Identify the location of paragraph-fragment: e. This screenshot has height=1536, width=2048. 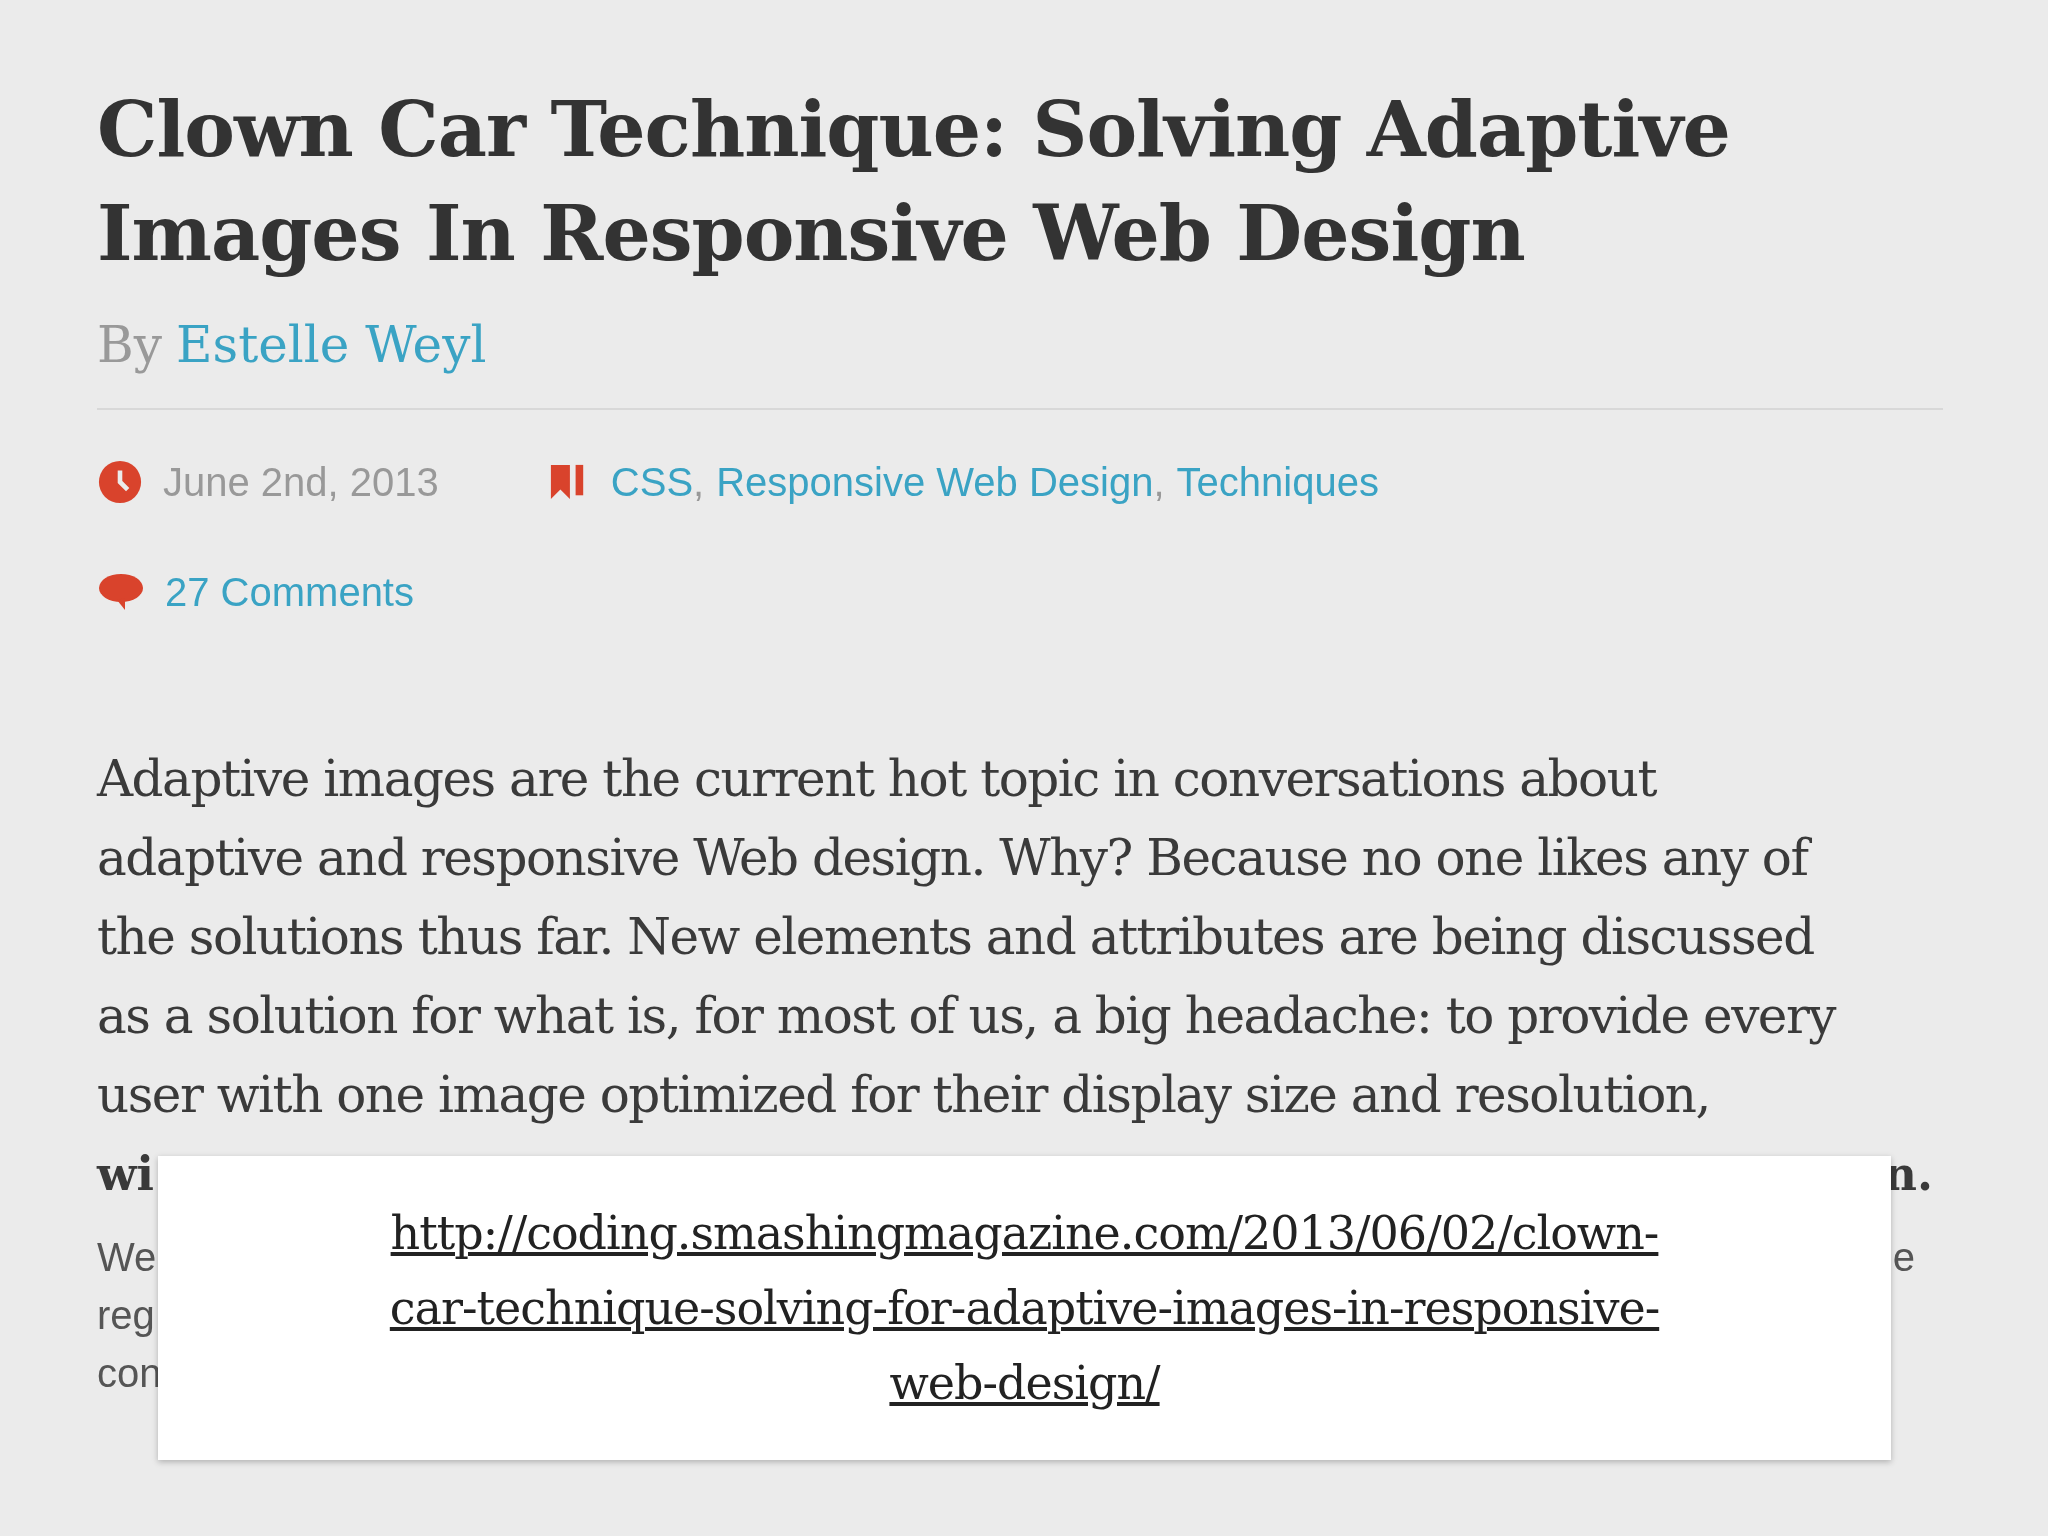
(1903, 1257).